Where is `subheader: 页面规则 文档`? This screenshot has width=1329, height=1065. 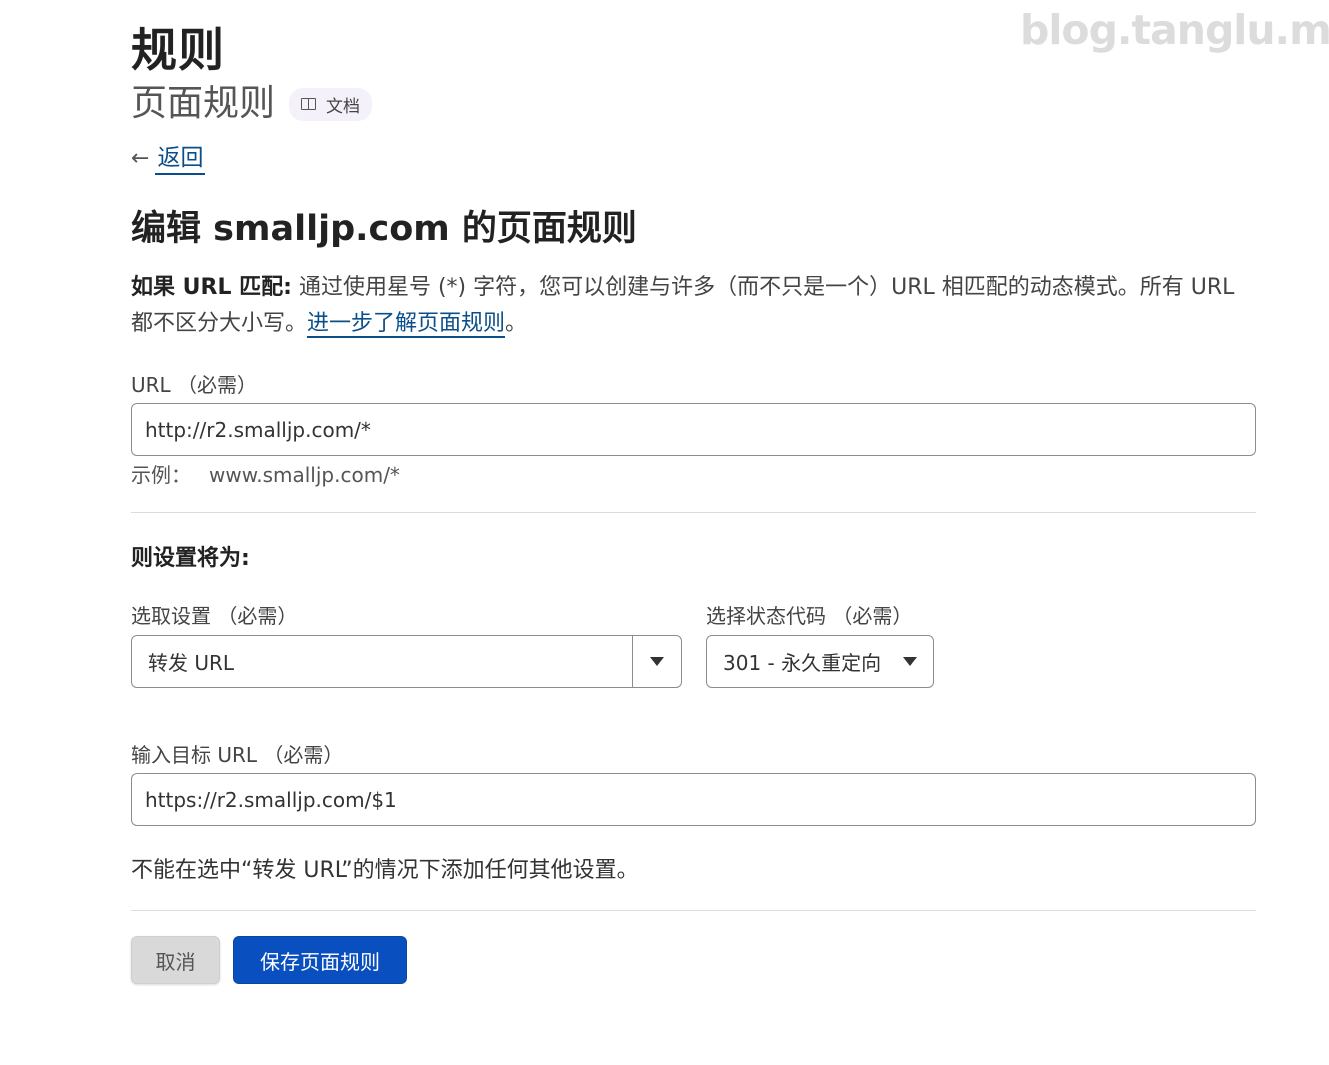 subheader: 页面规则 文档 is located at coordinates (252, 100).